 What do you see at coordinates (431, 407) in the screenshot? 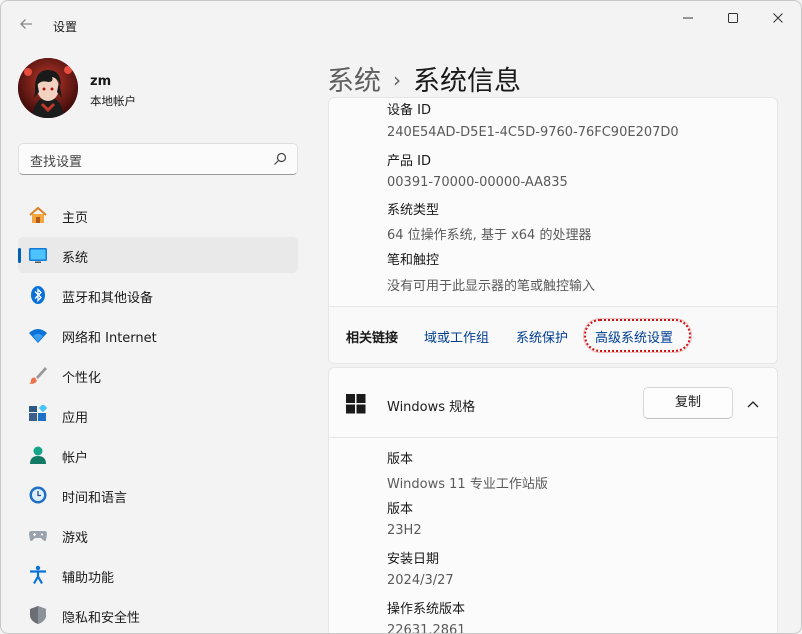
I see `windows-specs-title: Windows 规格` at bounding box center [431, 407].